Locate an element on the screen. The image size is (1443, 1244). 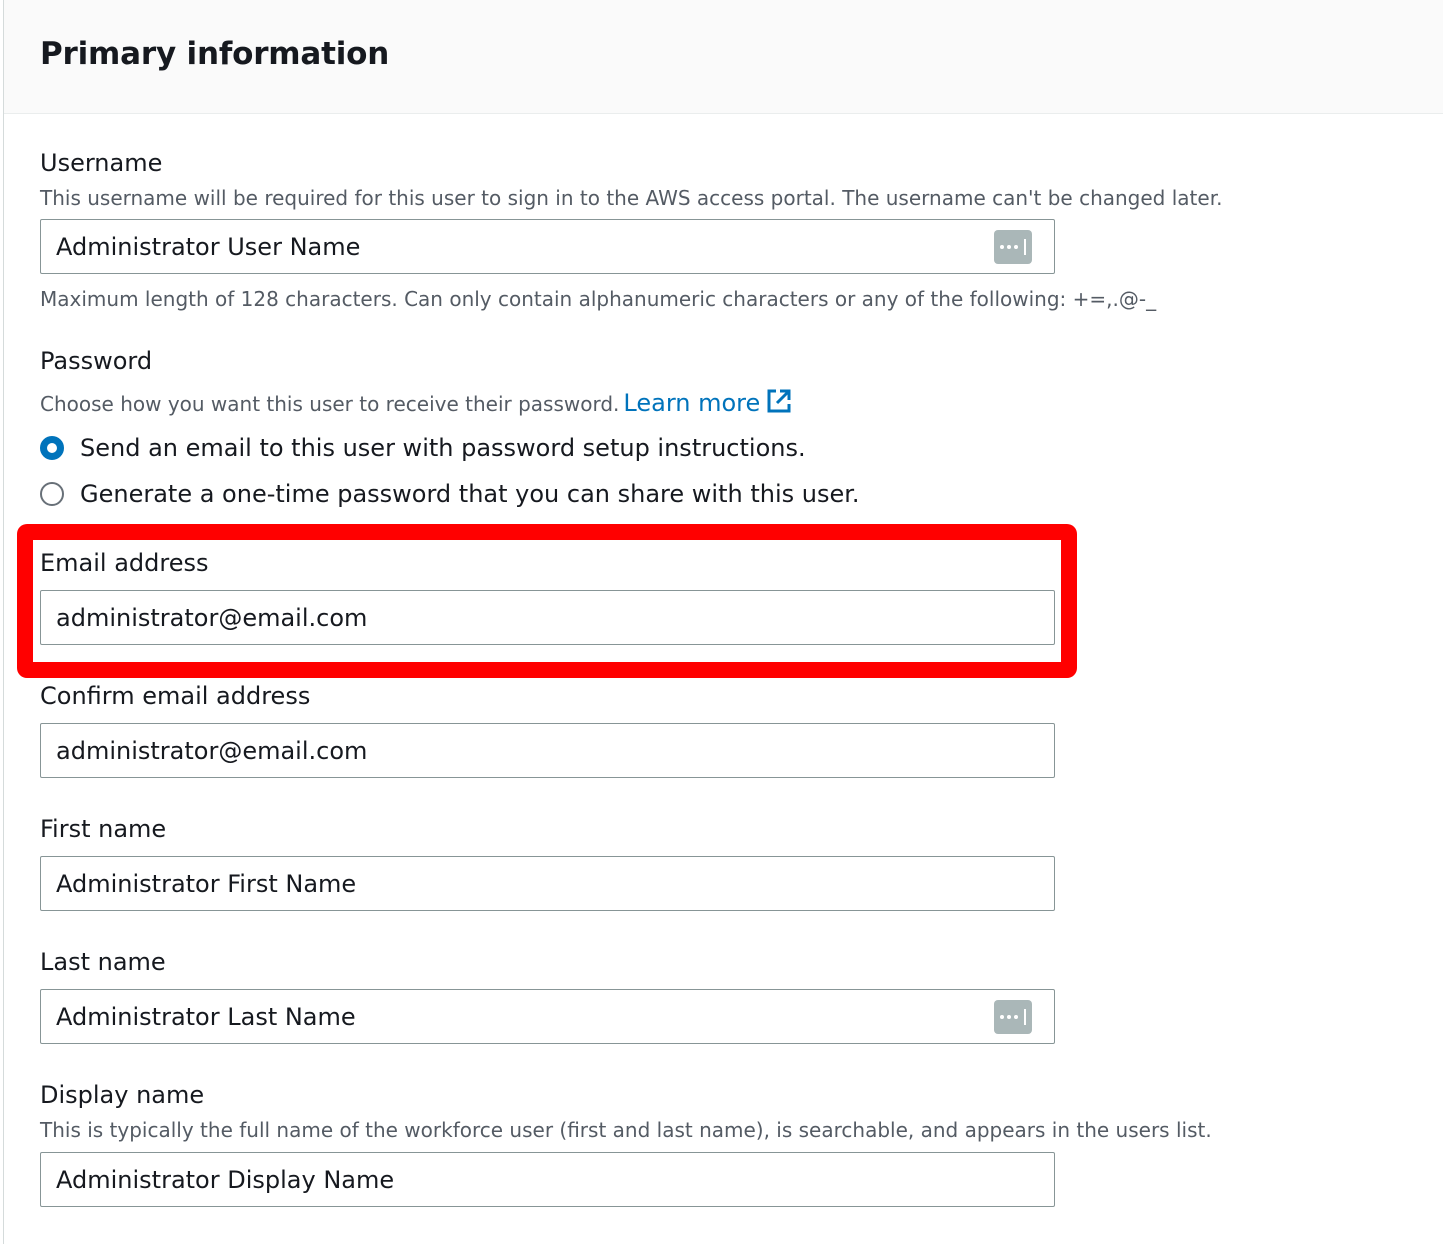
username-field is located at coordinates (547, 246).